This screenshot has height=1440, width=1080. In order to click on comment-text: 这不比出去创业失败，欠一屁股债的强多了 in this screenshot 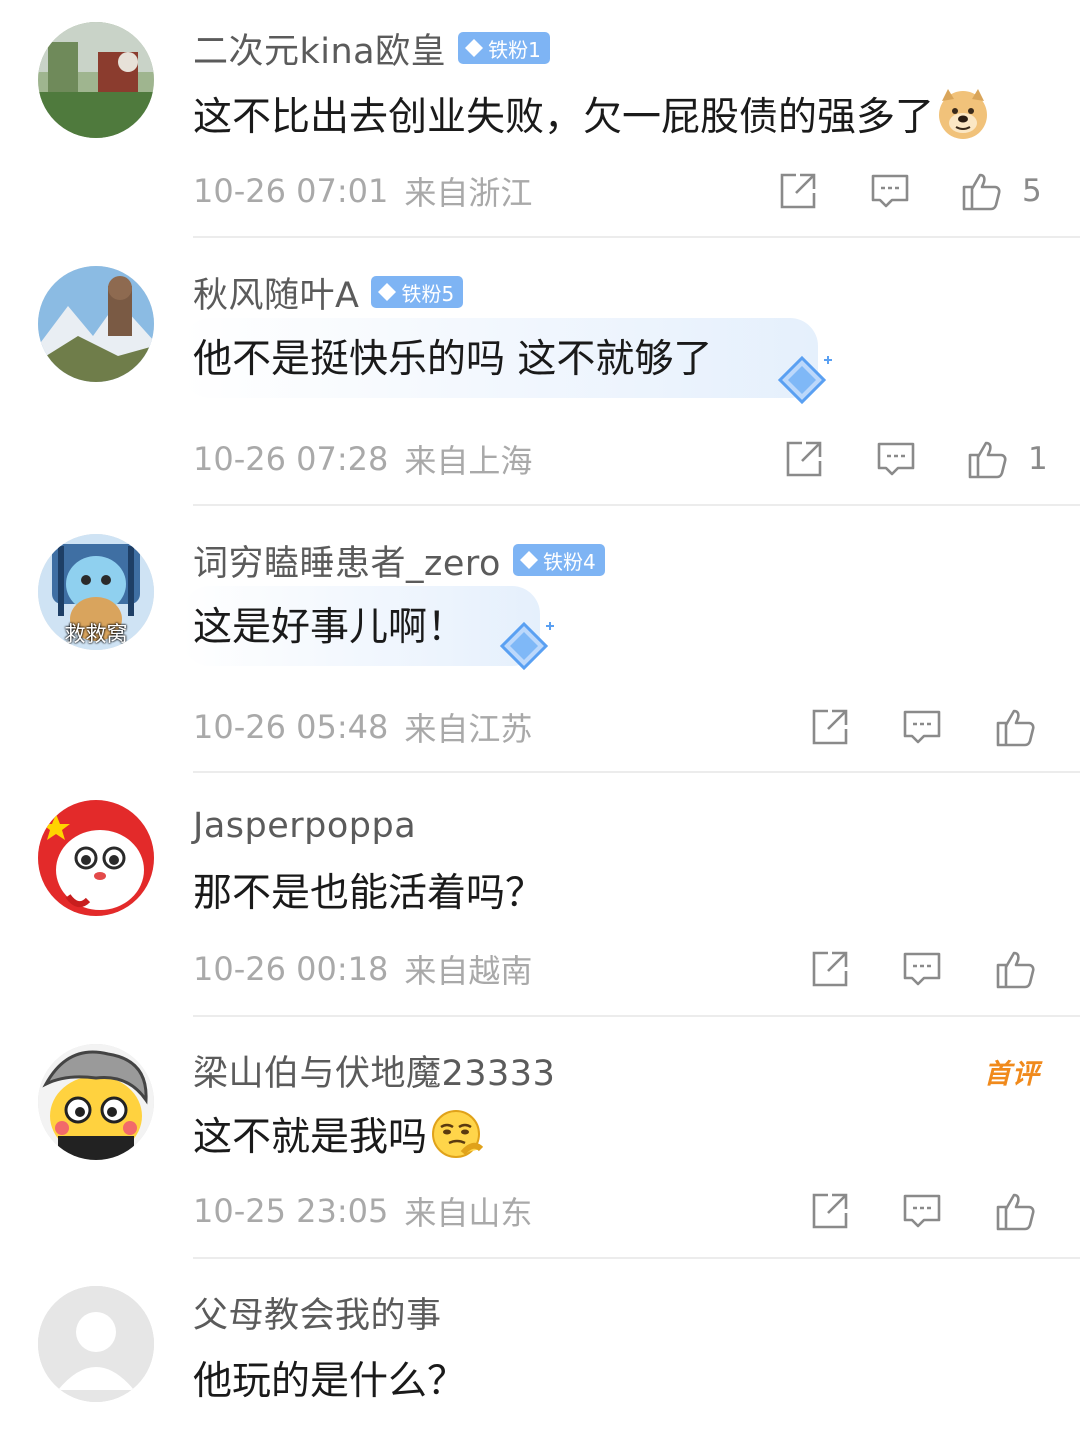, I will do `click(564, 117)`.